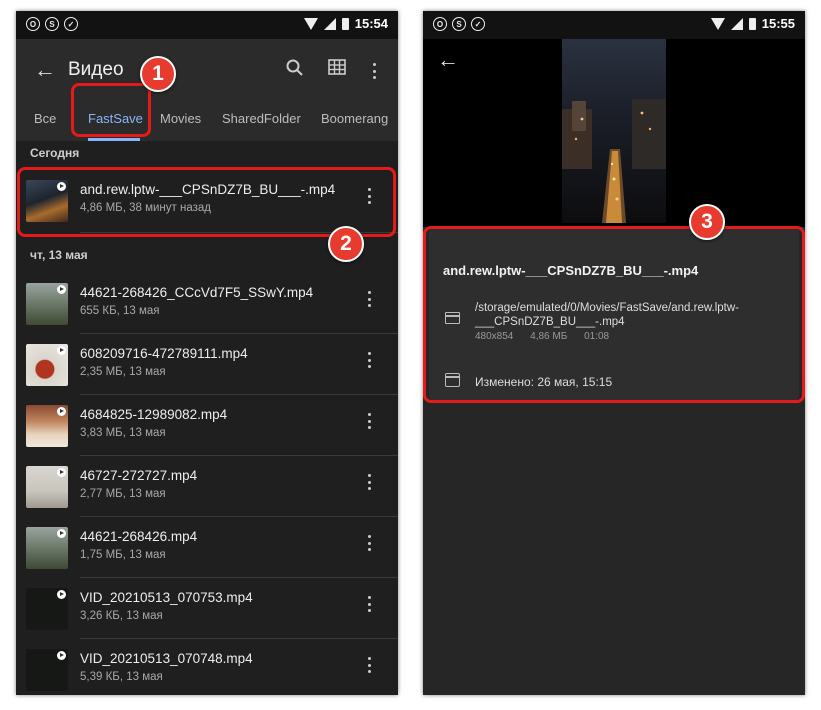 The width and height of the screenshot is (821, 710). I want to click on step-badge-2: 2, so click(346, 244).